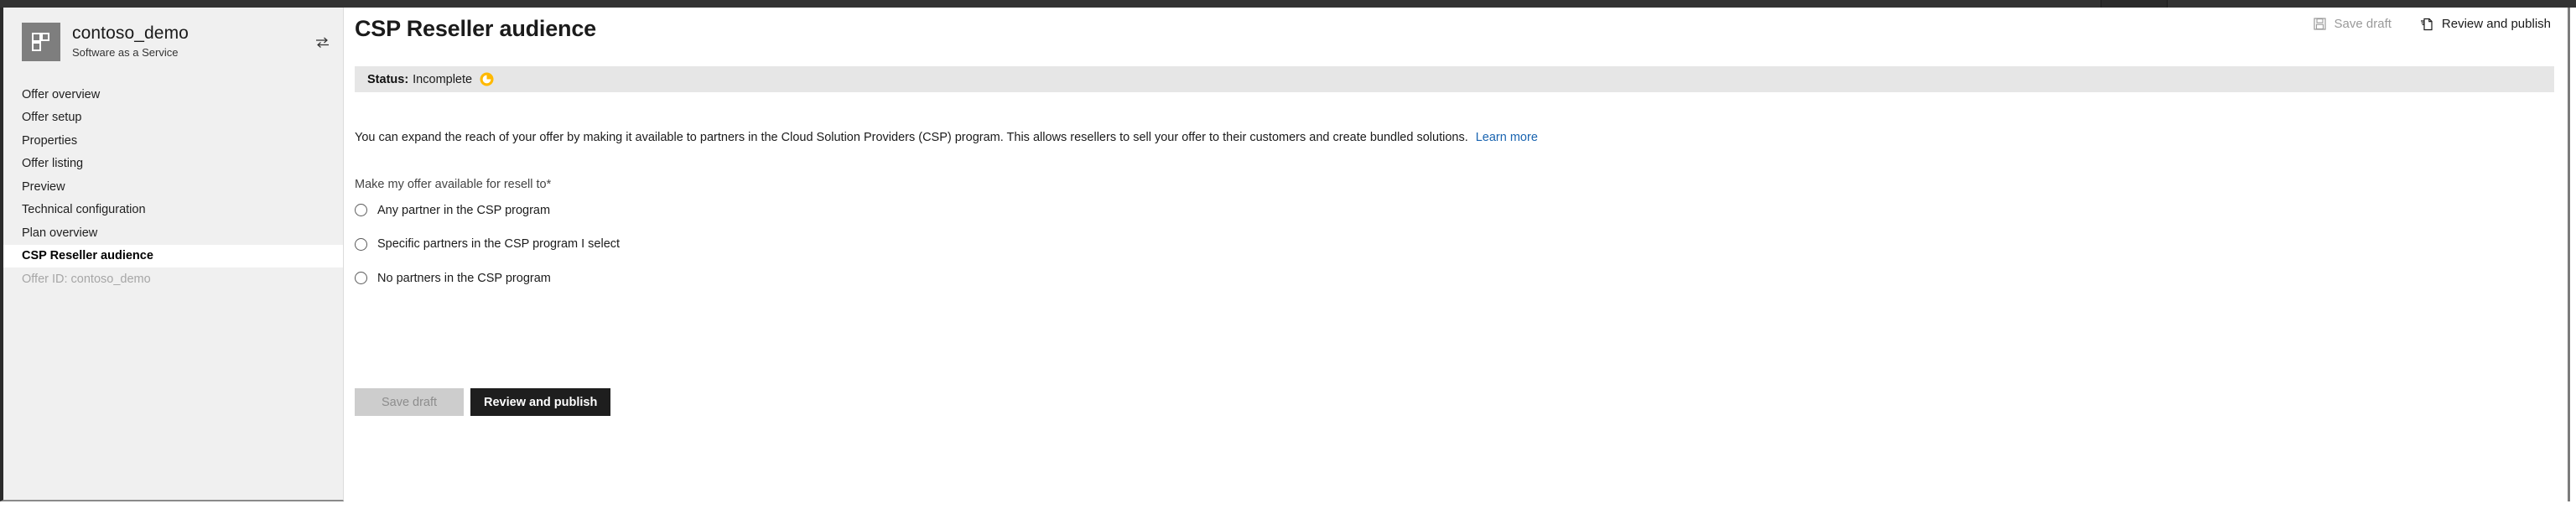 This screenshot has width=2576, height=509. I want to click on sidebar-item-csp-reseller-audience: CSP Reseller audience, so click(173, 256).